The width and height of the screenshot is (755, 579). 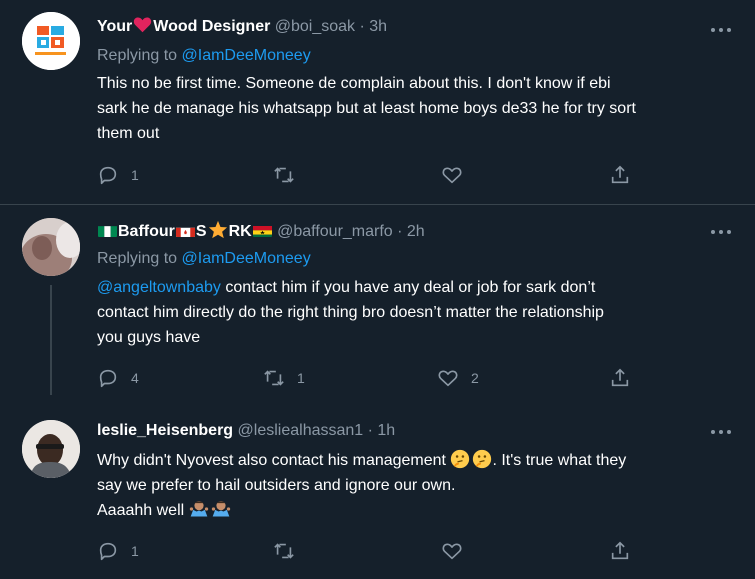 I want to click on reply-count: 4, so click(x=135, y=378).